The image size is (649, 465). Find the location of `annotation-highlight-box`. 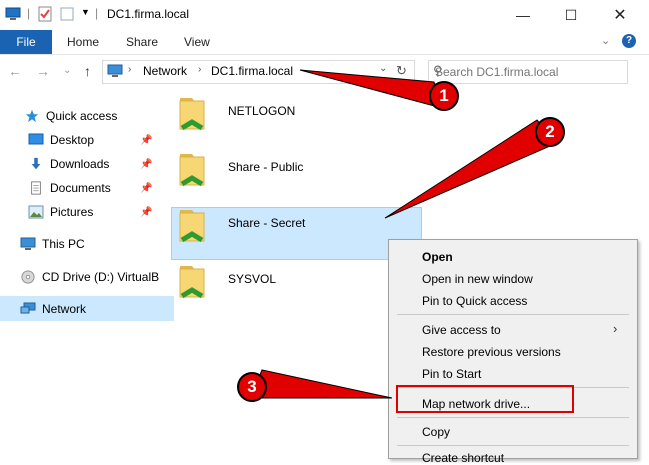

annotation-highlight-box is located at coordinates (485, 399).